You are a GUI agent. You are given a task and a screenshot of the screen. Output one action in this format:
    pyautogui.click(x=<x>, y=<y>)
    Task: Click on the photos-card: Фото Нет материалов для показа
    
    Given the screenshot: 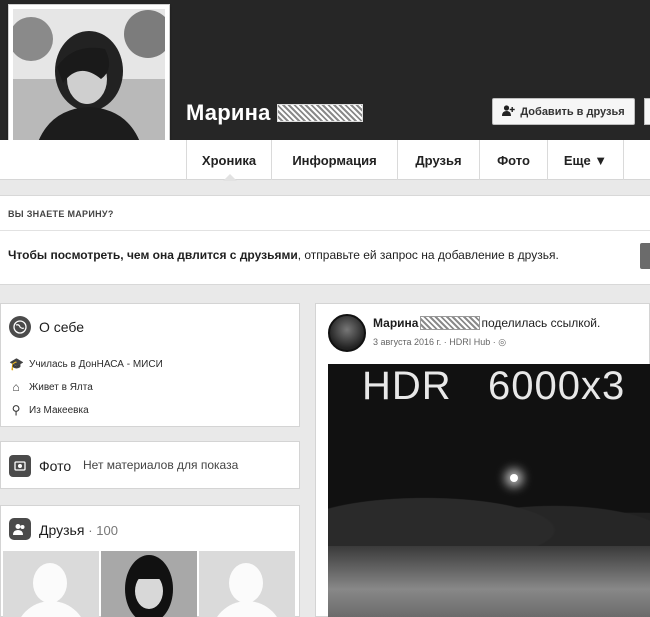 What is the action you would take?
    pyautogui.click(x=150, y=465)
    